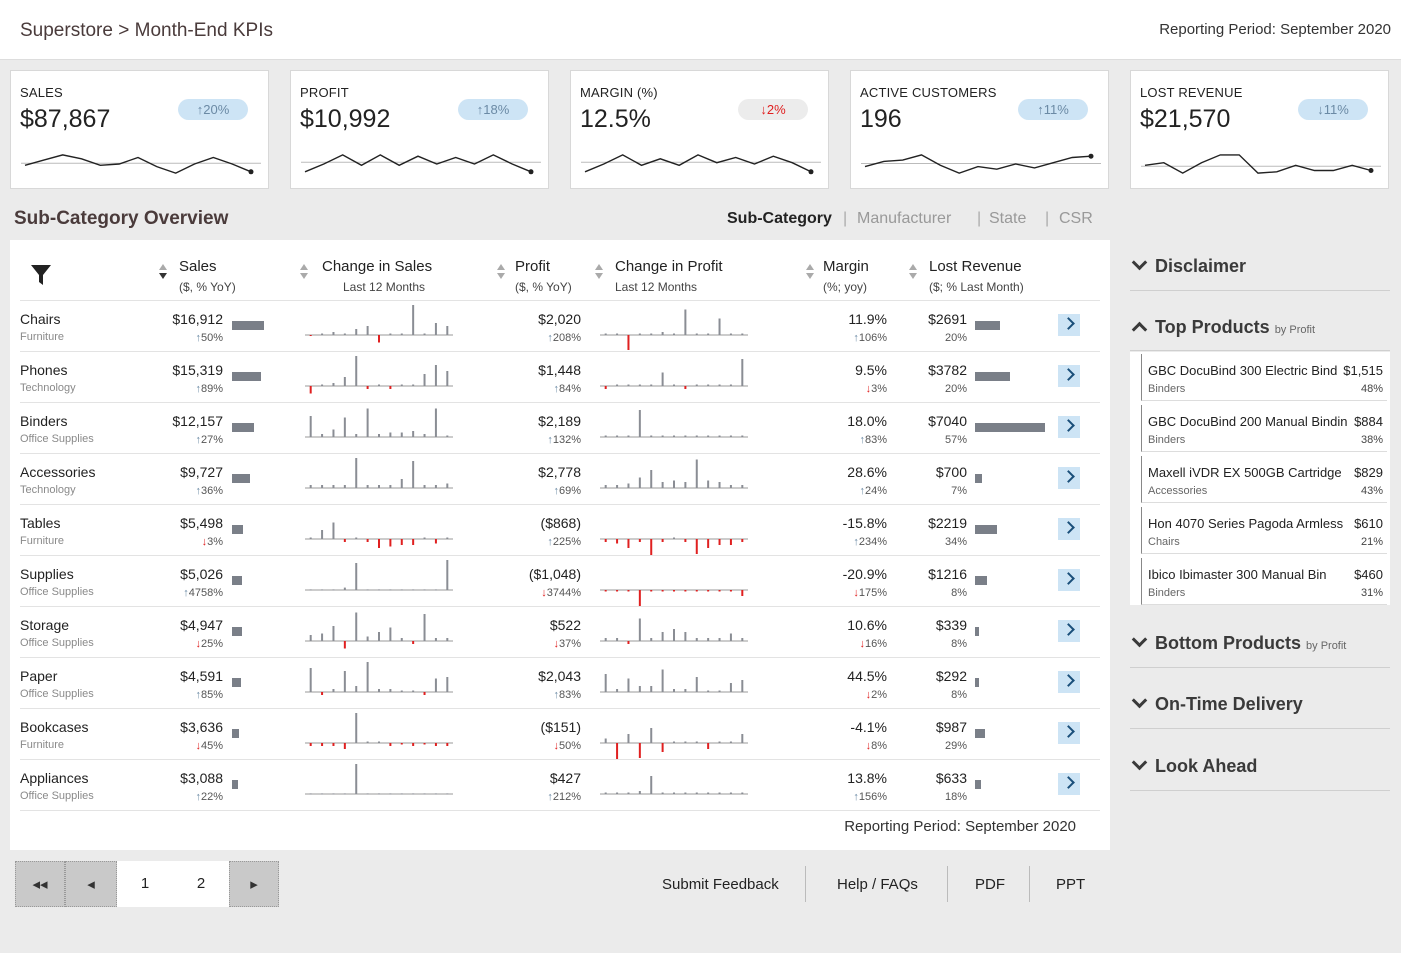 The height and width of the screenshot is (953, 1401). What do you see at coordinates (1007, 219) in the screenshot?
I see `tab-state: State` at bounding box center [1007, 219].